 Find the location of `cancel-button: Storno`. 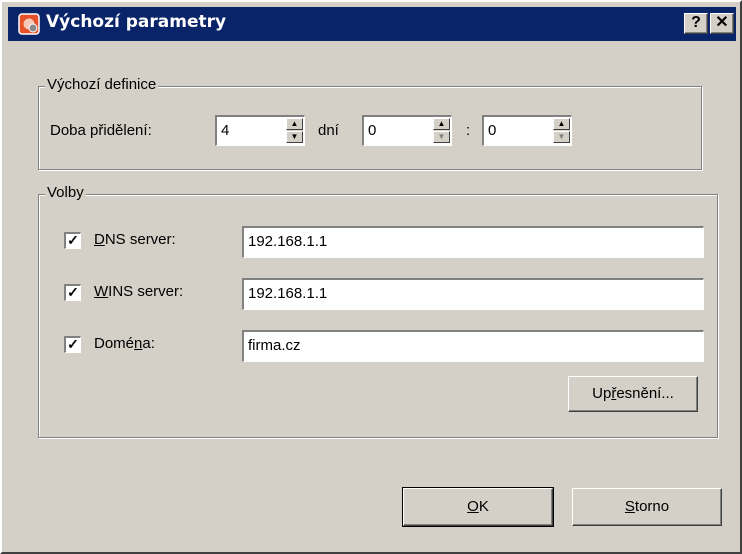

cancel-button: Storno is located at coordinates (647, 507).